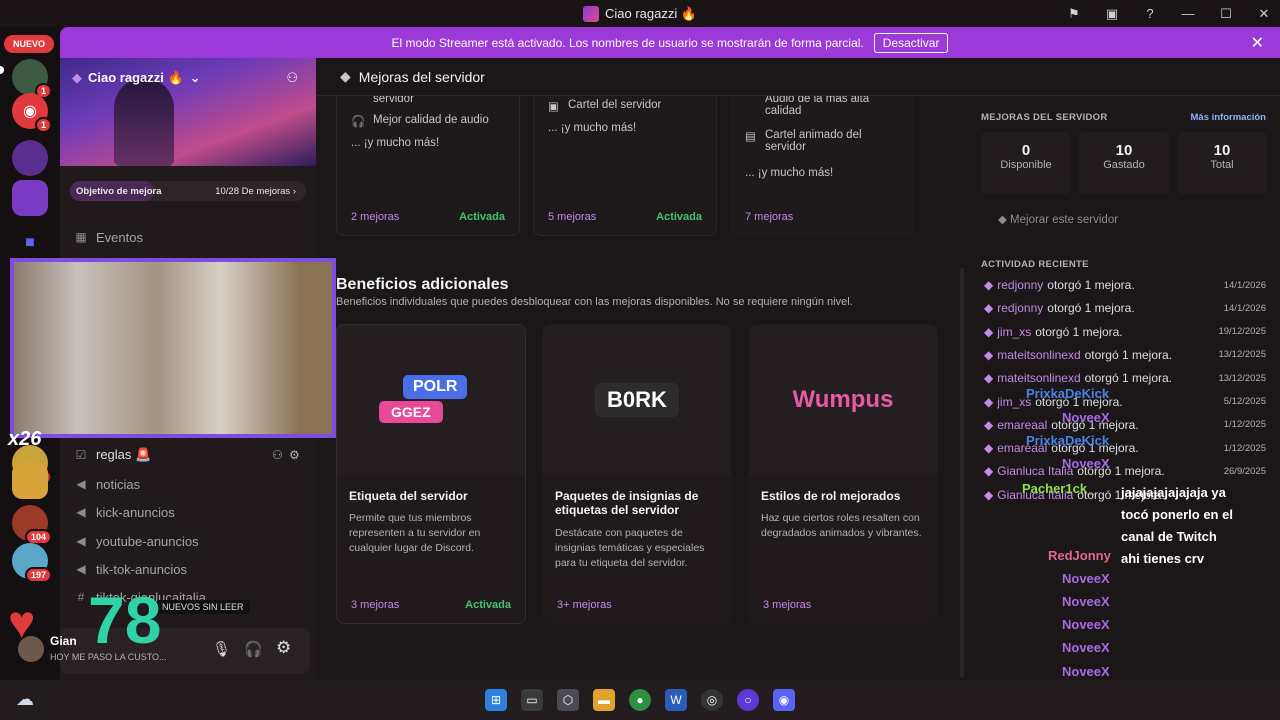  I want to click on monitor-icon: ▣, so click(1112, 14).